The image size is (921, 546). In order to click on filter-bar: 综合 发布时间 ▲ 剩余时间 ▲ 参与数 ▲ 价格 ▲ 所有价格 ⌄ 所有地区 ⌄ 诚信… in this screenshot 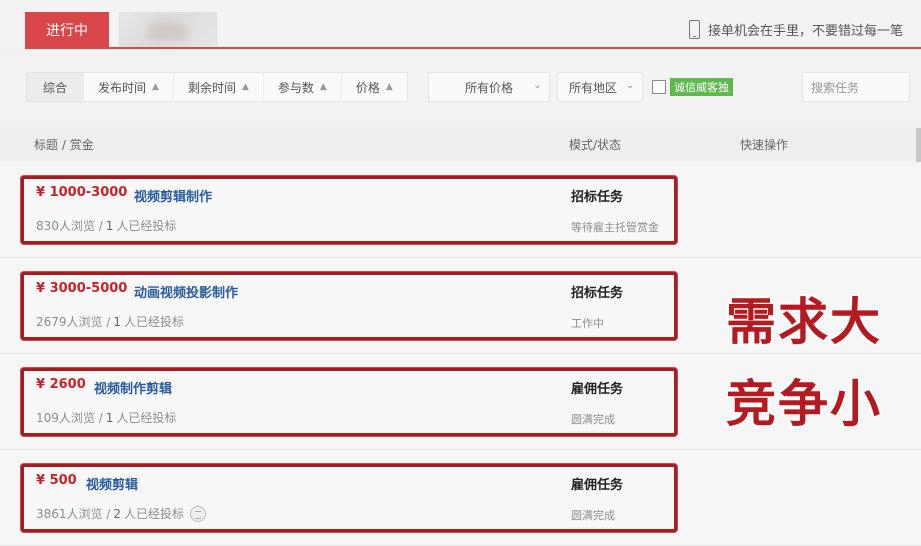, I will do `click(460, 86)`.